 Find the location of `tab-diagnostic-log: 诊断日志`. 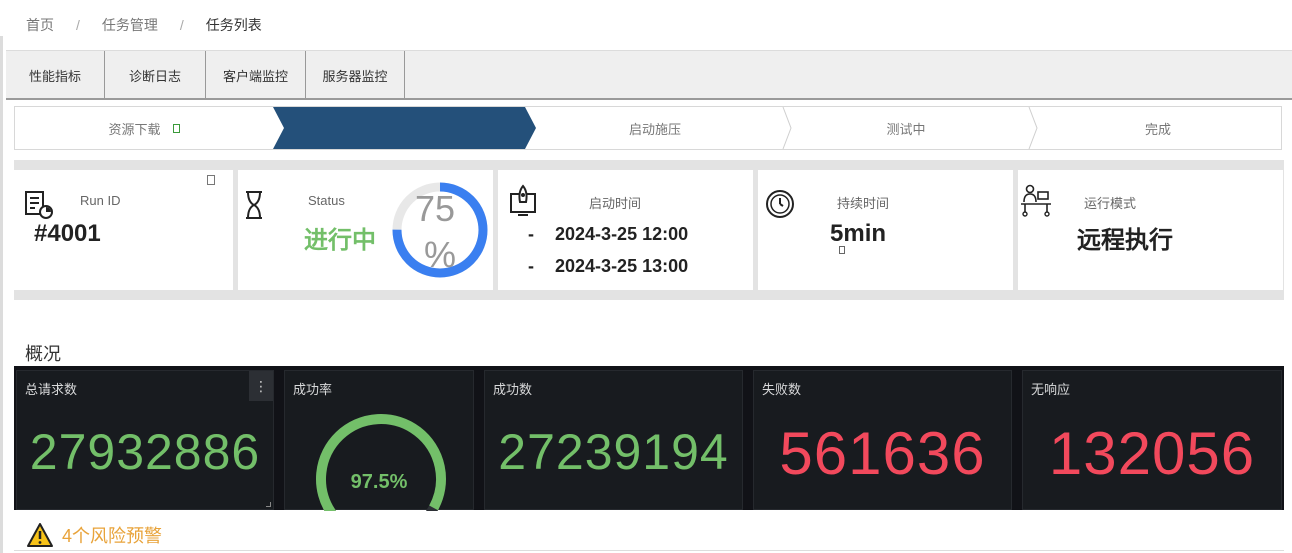

tab-diagnostic-log: 诊断日志 is located at coordinates (155, 75).